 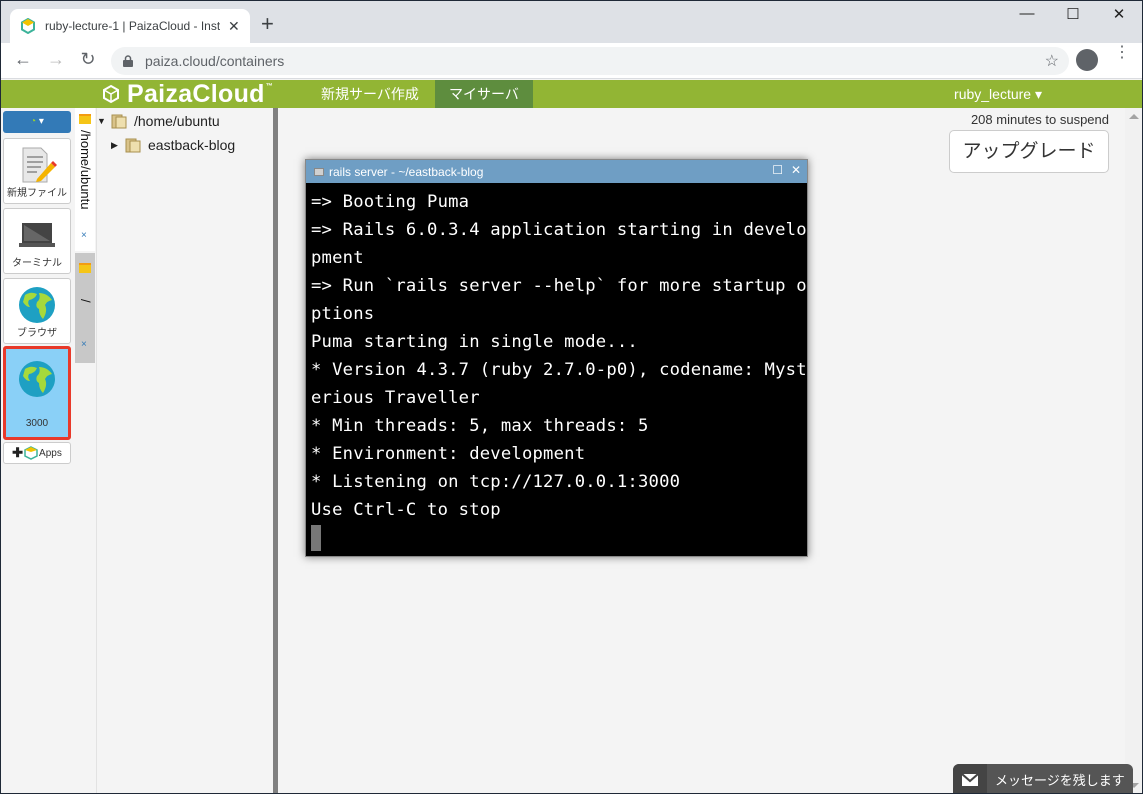 I want to click on port-3000-label: 3000, so click(x=37, y=423).